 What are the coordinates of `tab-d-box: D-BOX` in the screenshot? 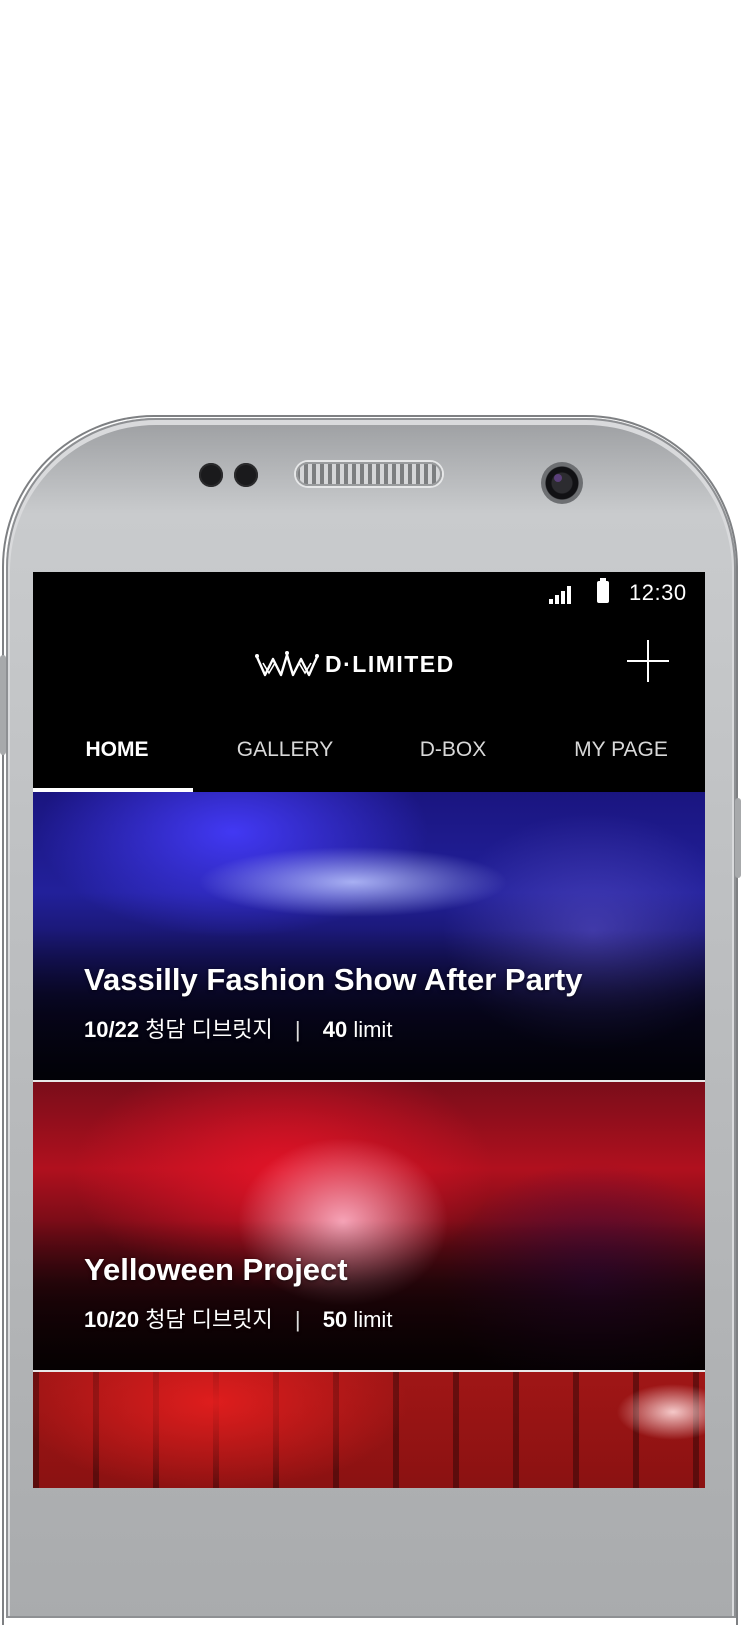 It's located at (453, 754).